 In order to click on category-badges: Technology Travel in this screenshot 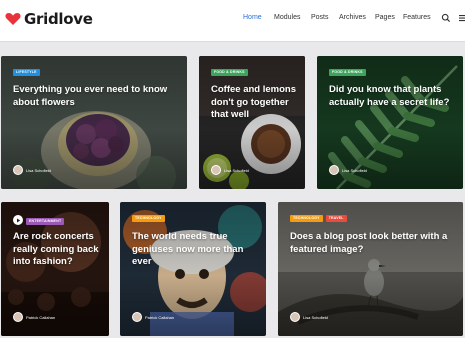, I will do `click(318, 218)`.